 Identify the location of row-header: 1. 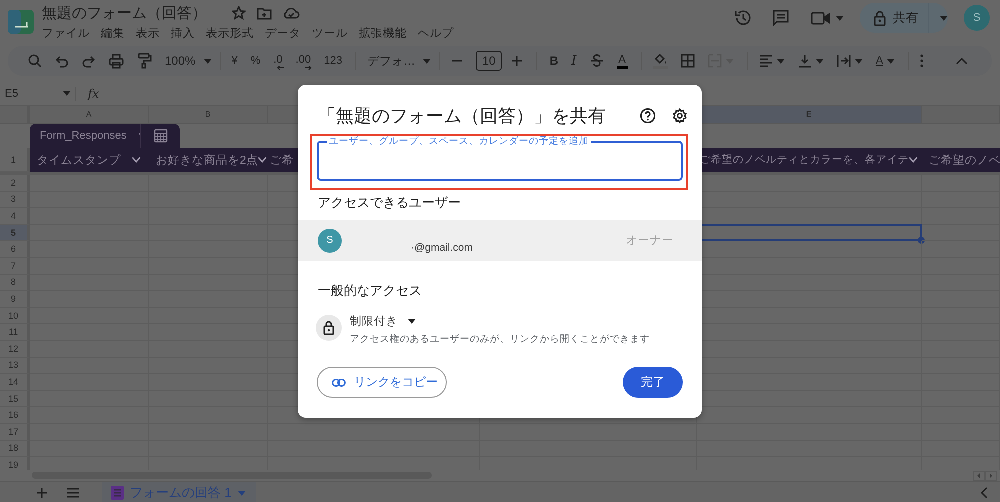
(15, 160).